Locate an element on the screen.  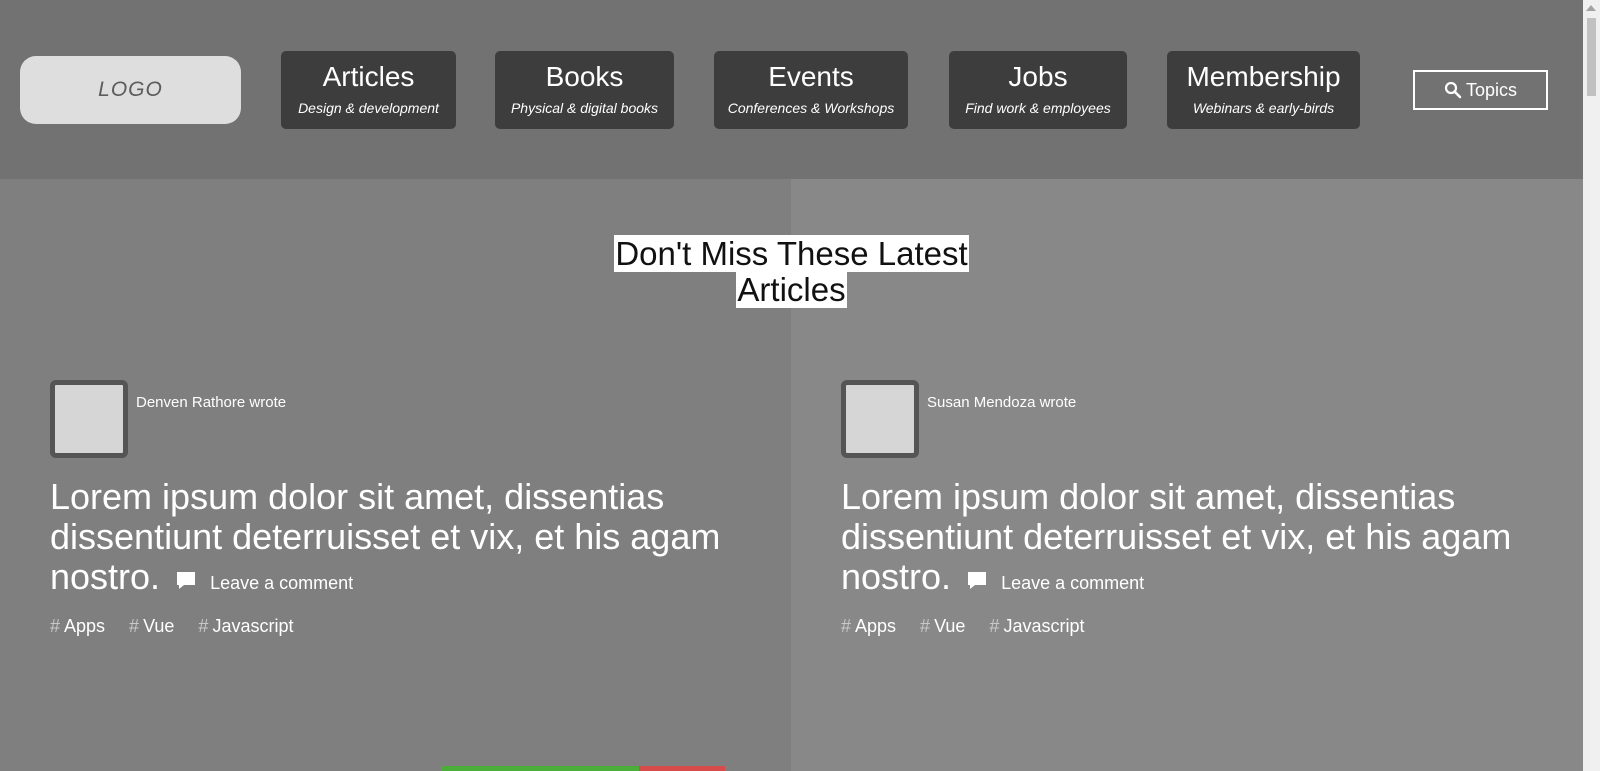
section-title: Don't Miss These Latest Articles is located at coordinates (791, 271).